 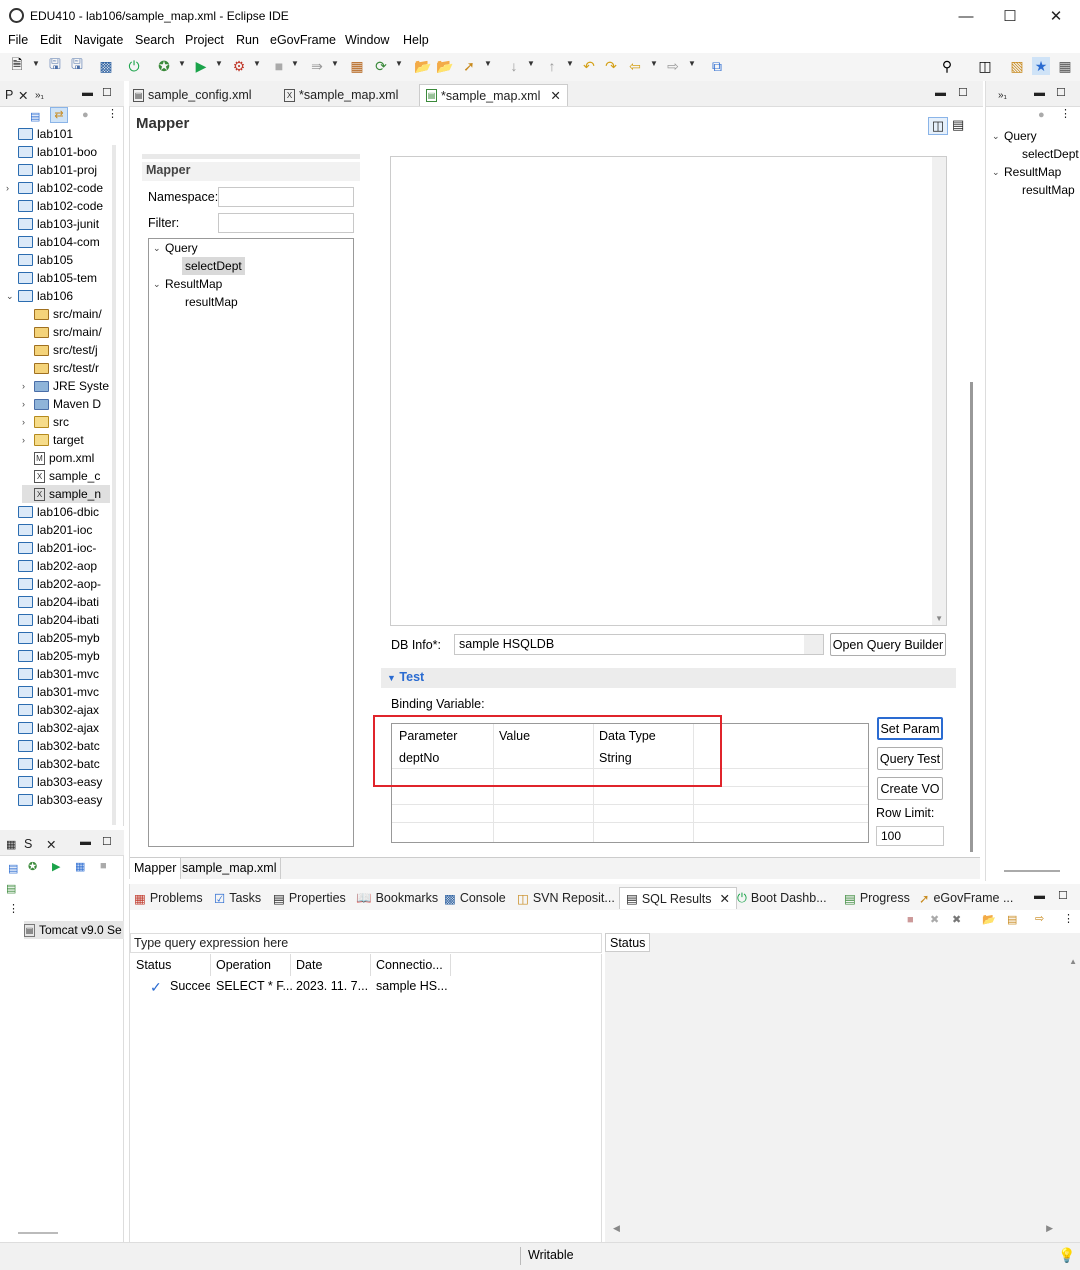 I want to click on remove-all-icon: ✖, so click(x=956, y=919).